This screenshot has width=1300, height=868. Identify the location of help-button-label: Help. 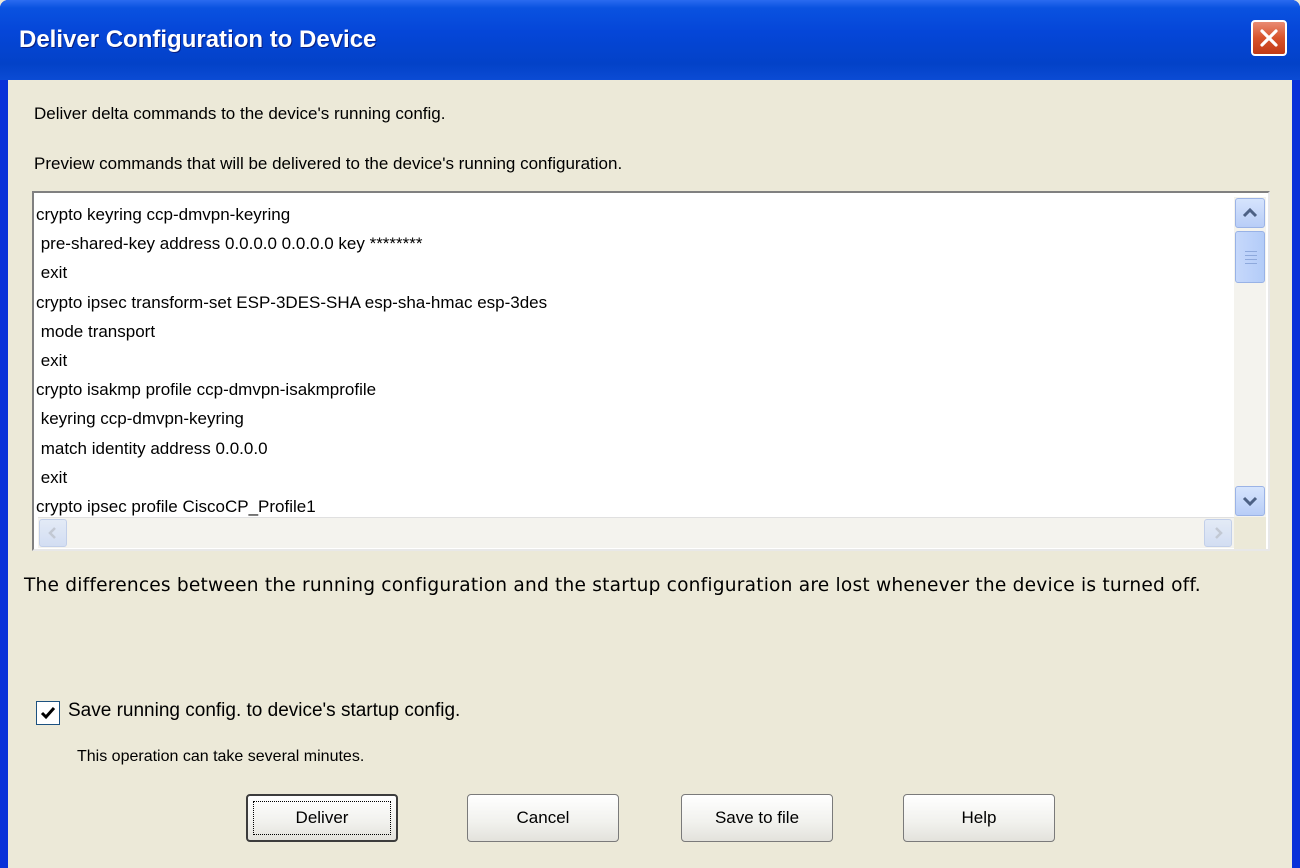
(979, 817).